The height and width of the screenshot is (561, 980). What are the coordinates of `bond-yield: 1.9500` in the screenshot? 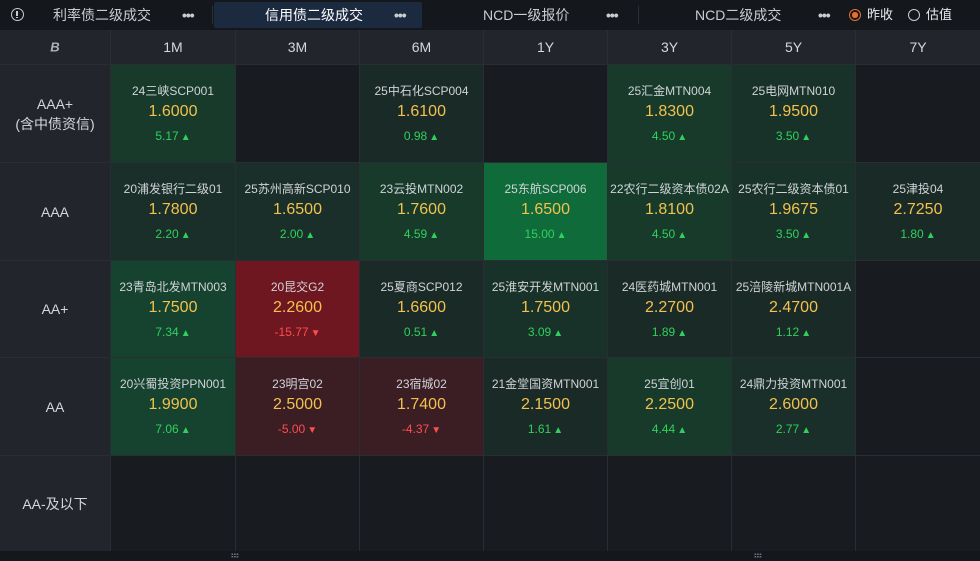 It's located at (793, 111).